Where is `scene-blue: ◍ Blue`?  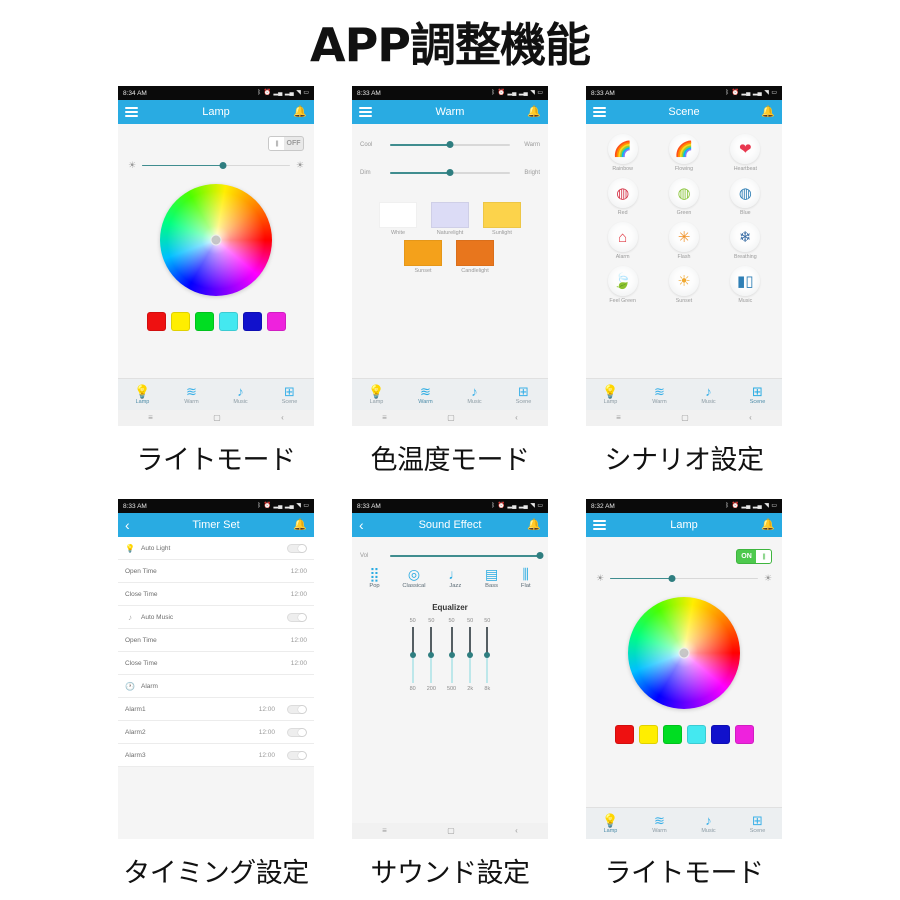 scene-blue: ◍ Blue is located at coordinates (745, 197).